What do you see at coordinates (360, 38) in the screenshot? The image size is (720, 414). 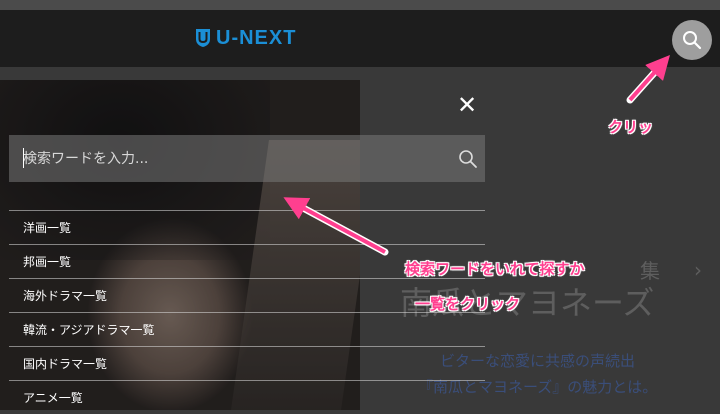 I see `site-header: U-NEXT` at bounding box center [360, 38].